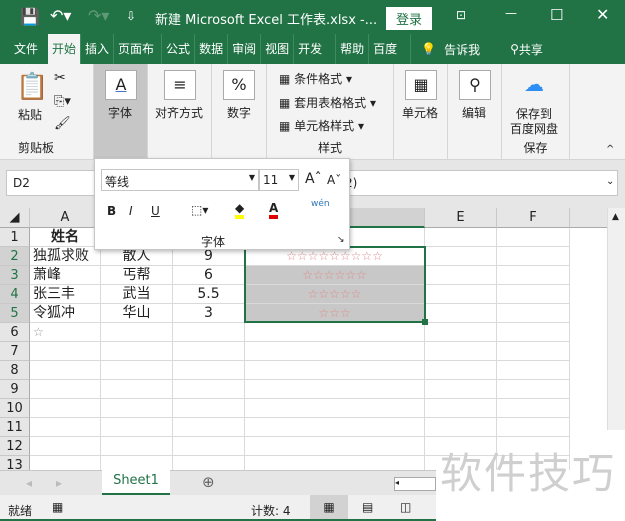  Describe the element at coordinates (610, 149) in the screenshot. I see `collapse-ribbon-icon: ^` at that location.